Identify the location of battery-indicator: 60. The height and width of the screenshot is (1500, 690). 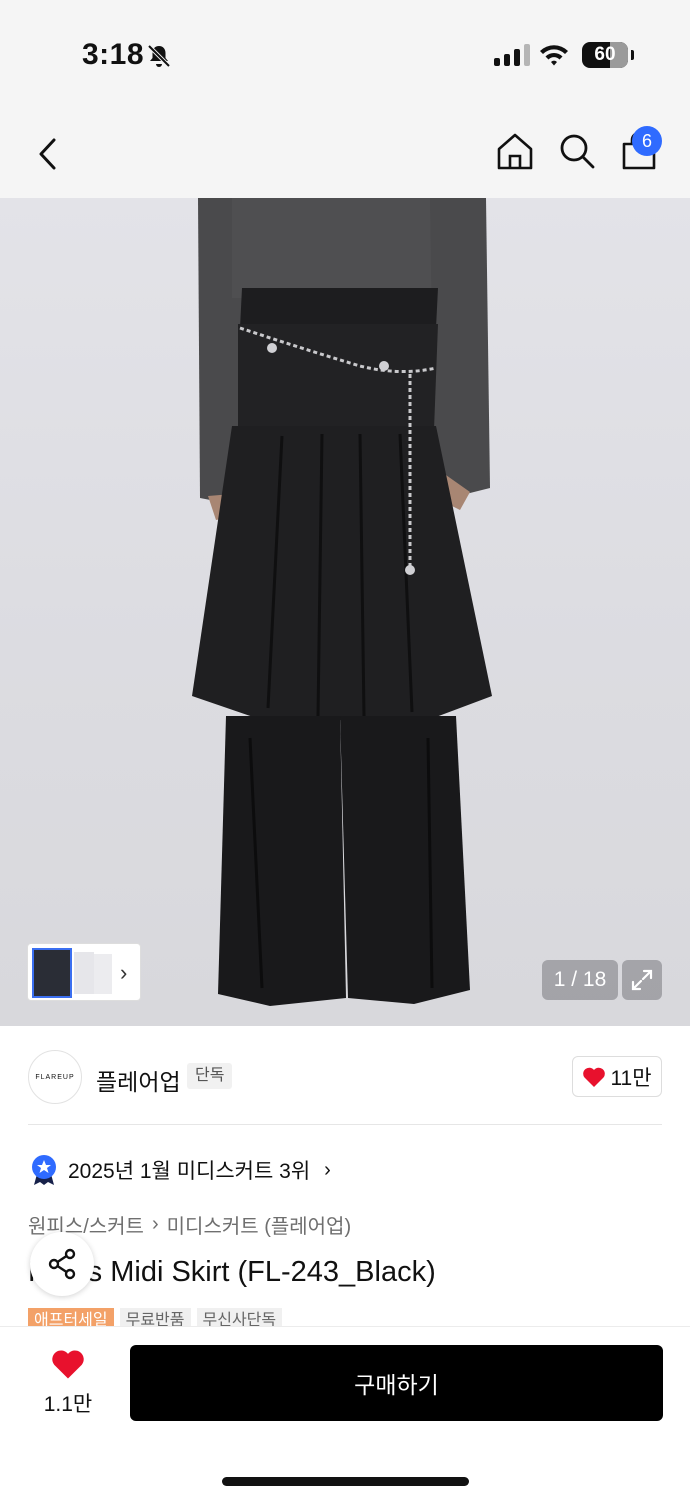
(608, 55).